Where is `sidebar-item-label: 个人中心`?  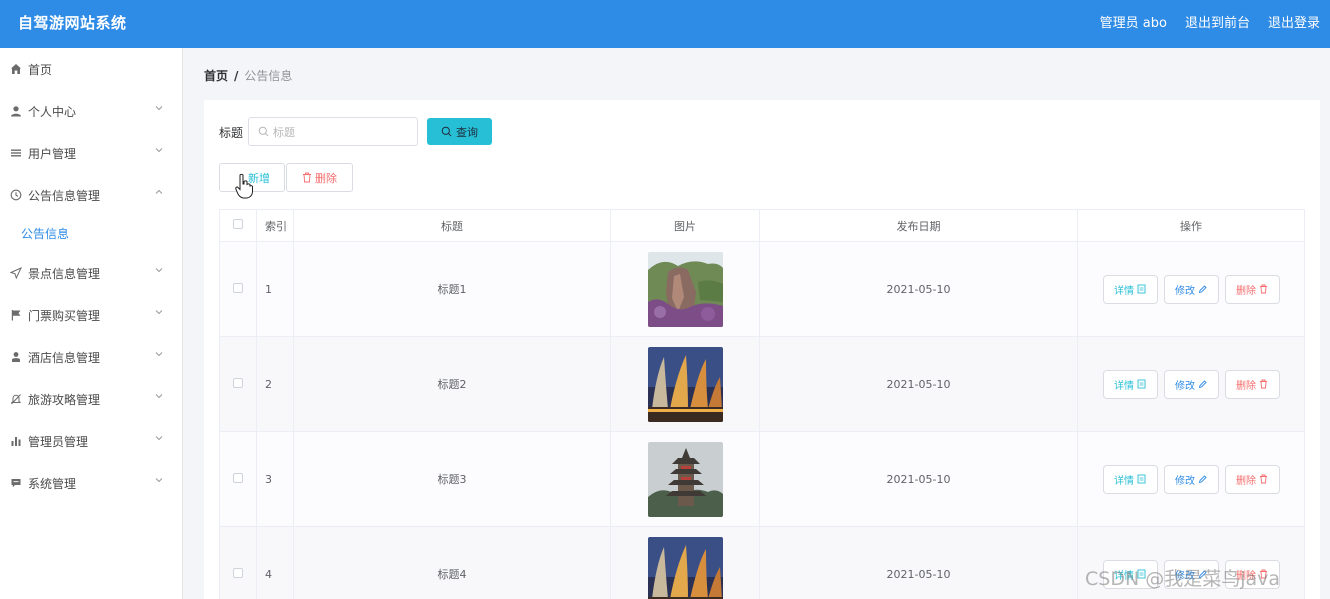 sidebar-item-label: 个人中心 is located at coordinates (52, 111).